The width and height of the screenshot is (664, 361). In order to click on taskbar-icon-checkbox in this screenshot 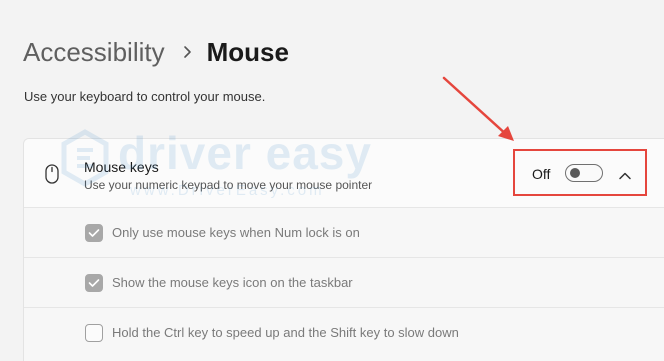, I will do `click(94, 283)`.